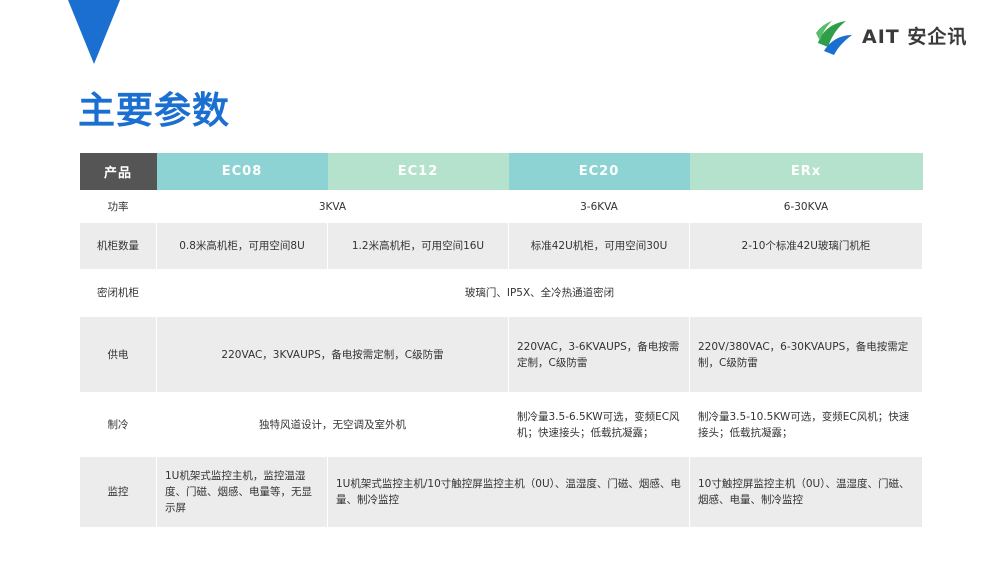 The height and width of the screenshot is (563, 1000). Describe the element at coordinates (418, 172) in the screenshot. I see `header-ec12: EC12` at that location.